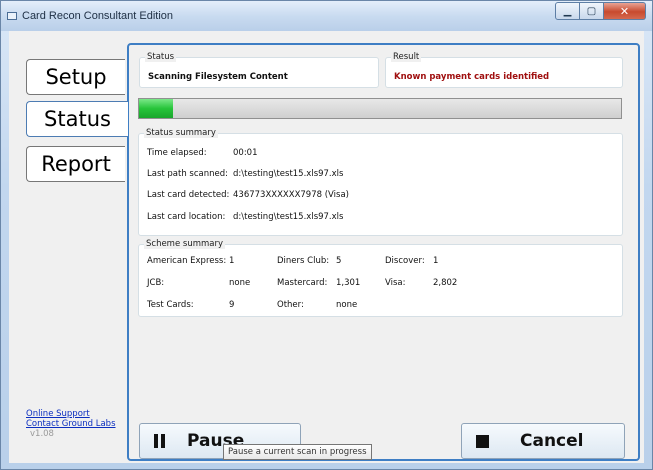 The height and width of the screenshot is (470, 653). Describe the element at coordinates (288, 217) in the screenshot. I see `last-location-value: d:\testing\test15.xls97.xls` at that location.